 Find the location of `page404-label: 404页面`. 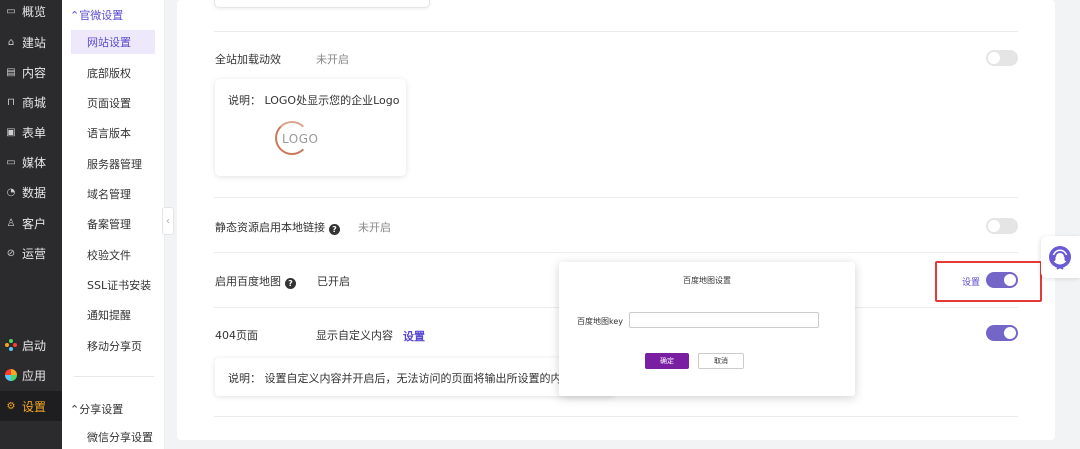

page404-label: 404页面 is located at coordinates (236, 335).